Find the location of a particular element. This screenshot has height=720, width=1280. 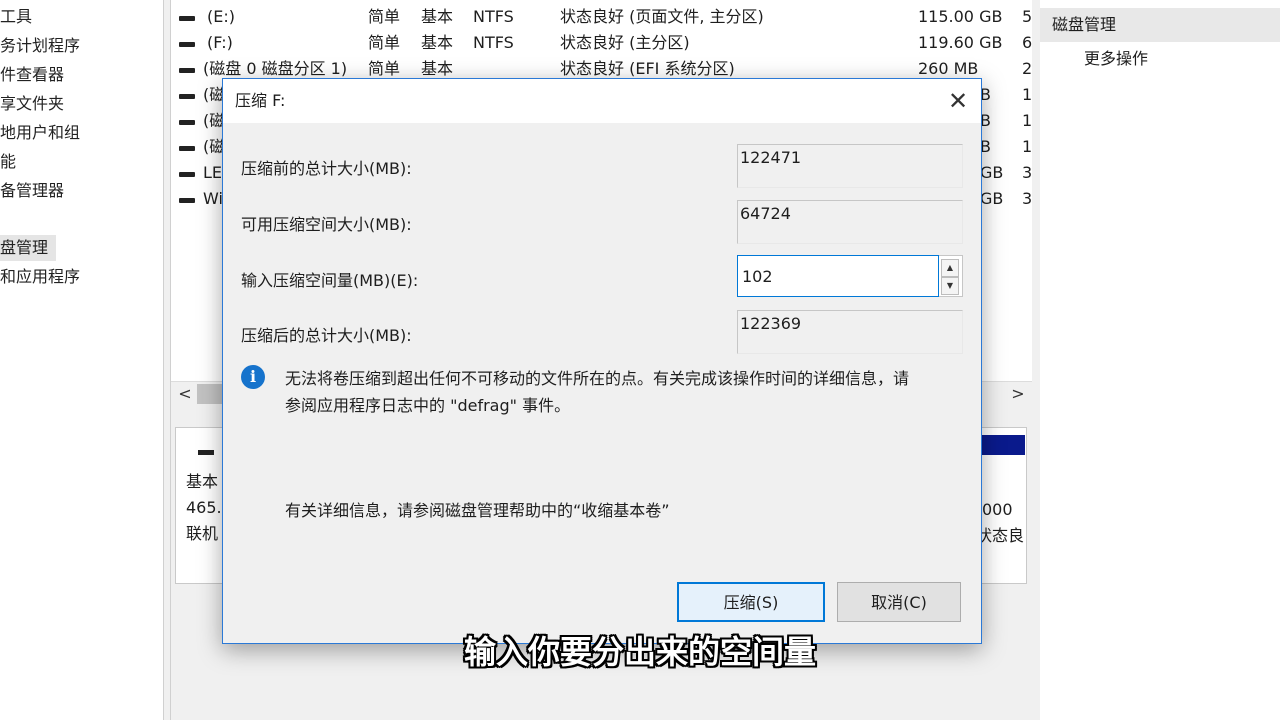

partition-status-label: 状态良 is located at coordinates (1000, 535).